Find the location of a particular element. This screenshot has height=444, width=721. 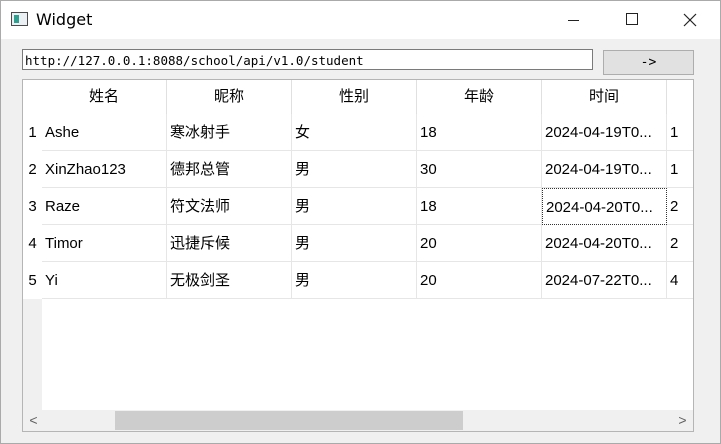

column-header: 年龄 is located at coordinates (479, 97).